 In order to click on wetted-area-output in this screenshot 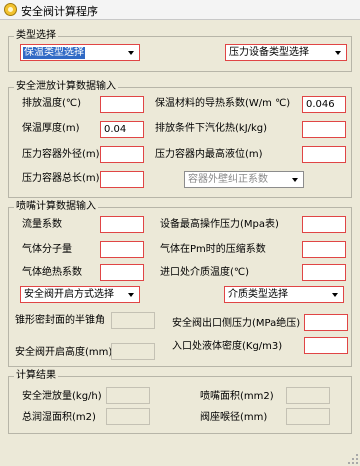, I will do `click(128, 416)`.